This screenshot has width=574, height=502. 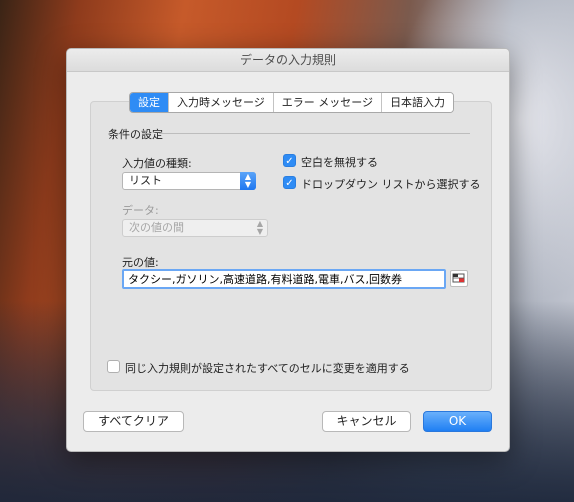 I want to click on in-cell-dropdown-checkbox: ✓, so click(x=289, y=182).